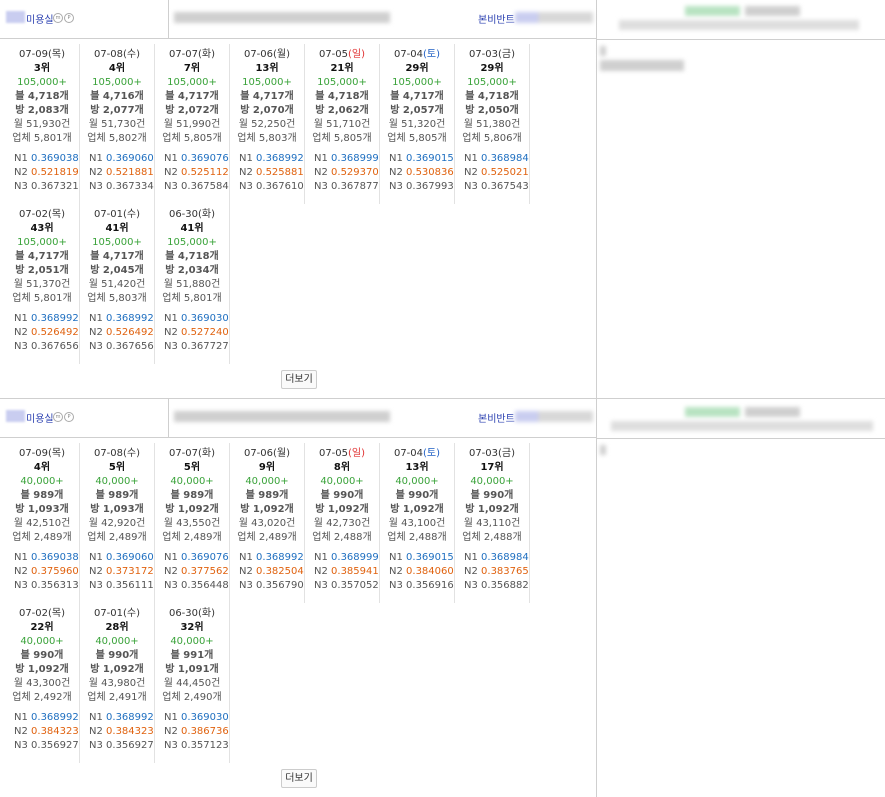  What do you see at coordinates (192, 718) in the screenshot?
I see `n1-row: N1 0.369030` at bounding box center [192, 718].